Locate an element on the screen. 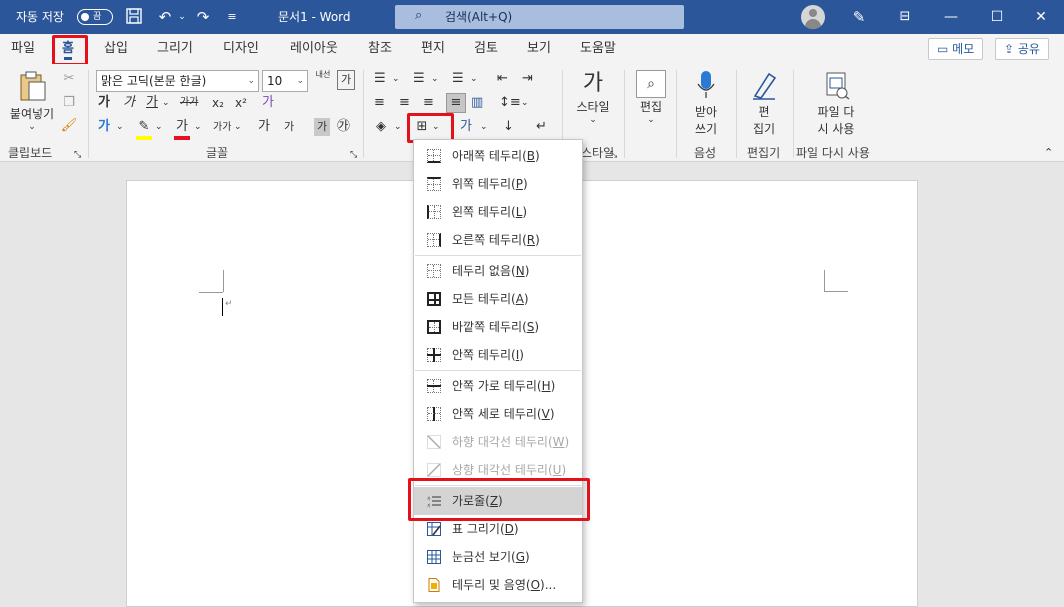 The image size is (1064, 607). tab-review: 검토 is located at coordinates (486, 49).